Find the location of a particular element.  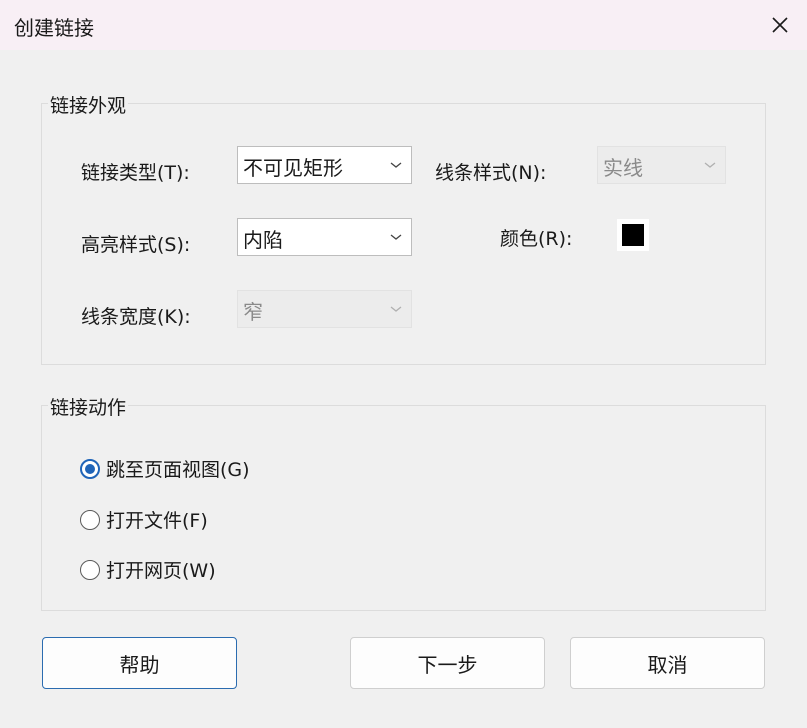

highlight-style-label: 高亮样式(S): is located at coordinates (136, 245).